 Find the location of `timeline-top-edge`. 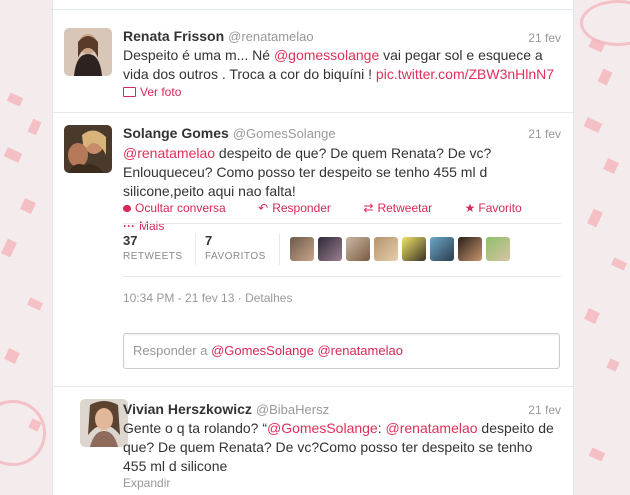

timeline-top-edge is located at coordinates (313, 5).